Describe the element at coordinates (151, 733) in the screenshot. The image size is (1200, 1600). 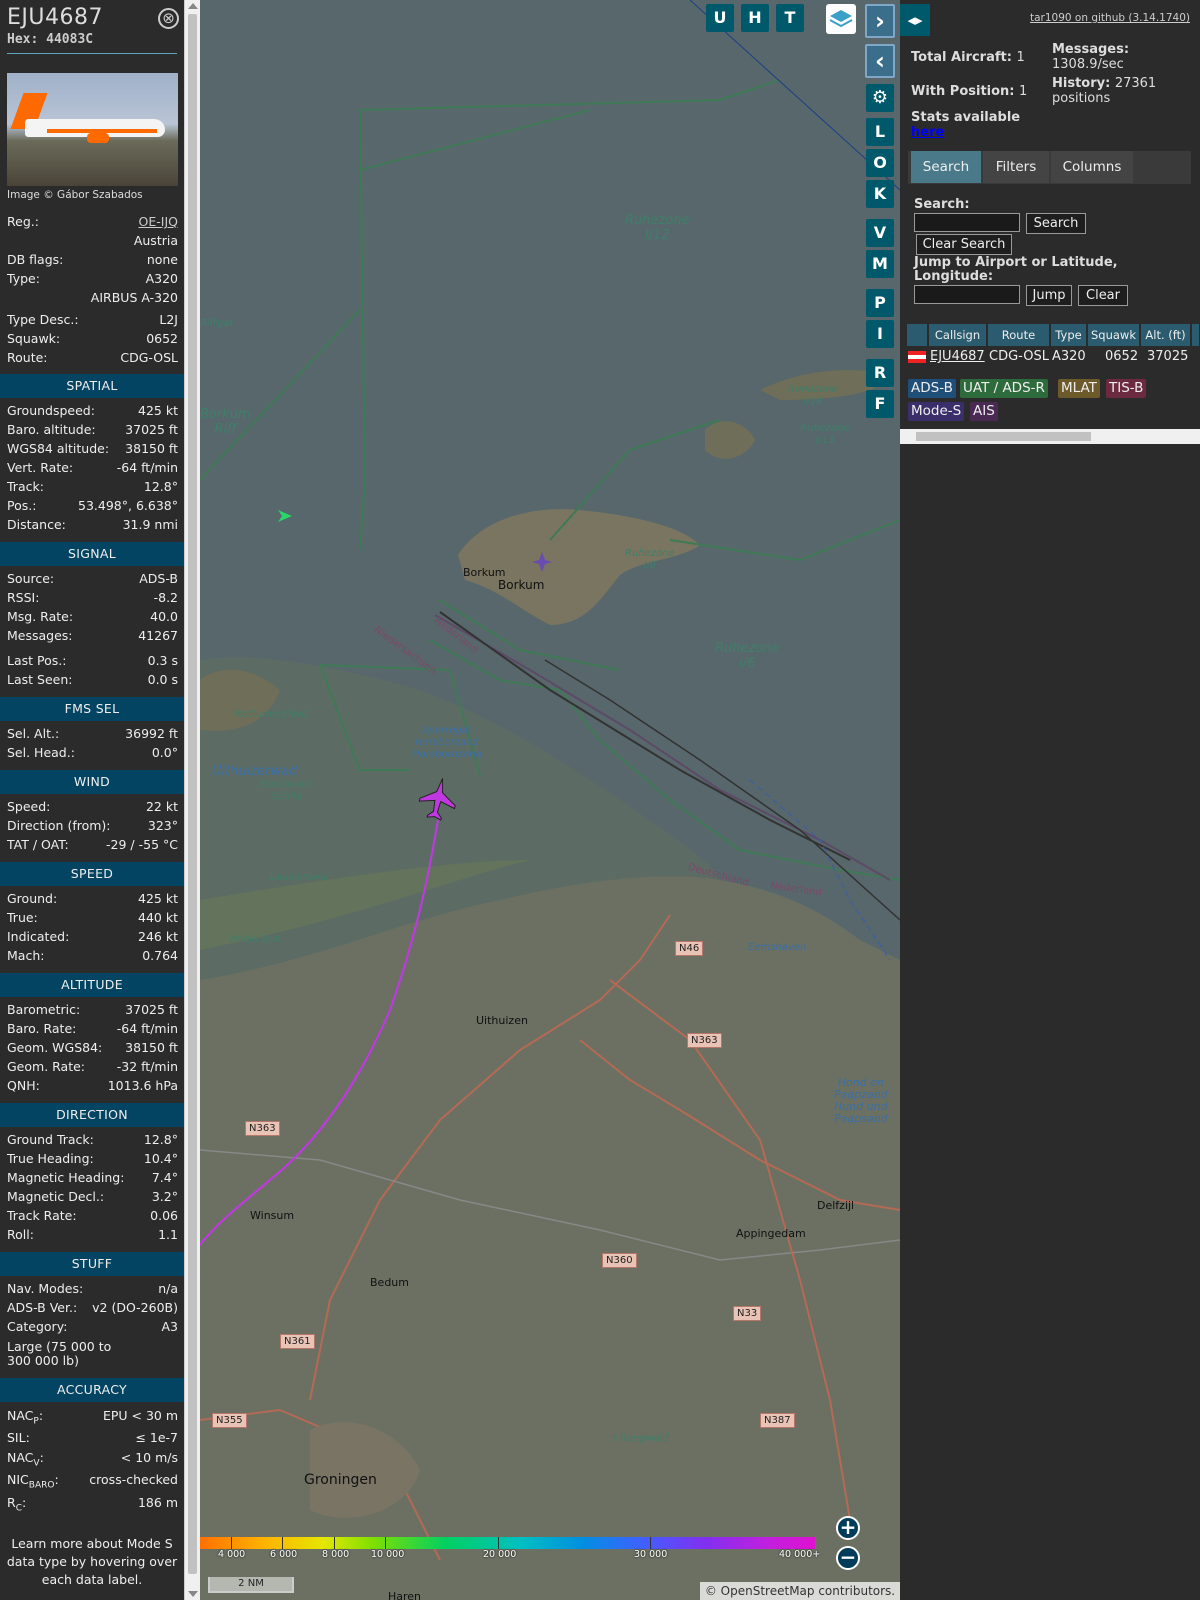
I see `data-value: 36992 ft` at that location.